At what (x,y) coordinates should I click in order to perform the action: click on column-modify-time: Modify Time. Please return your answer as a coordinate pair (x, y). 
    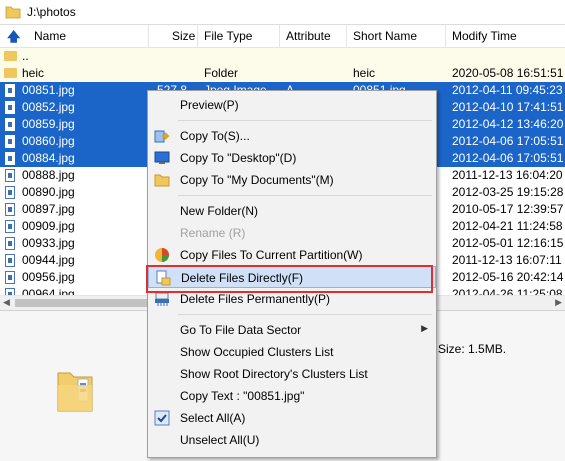
    Looking at the image, I should click on (484, 36).